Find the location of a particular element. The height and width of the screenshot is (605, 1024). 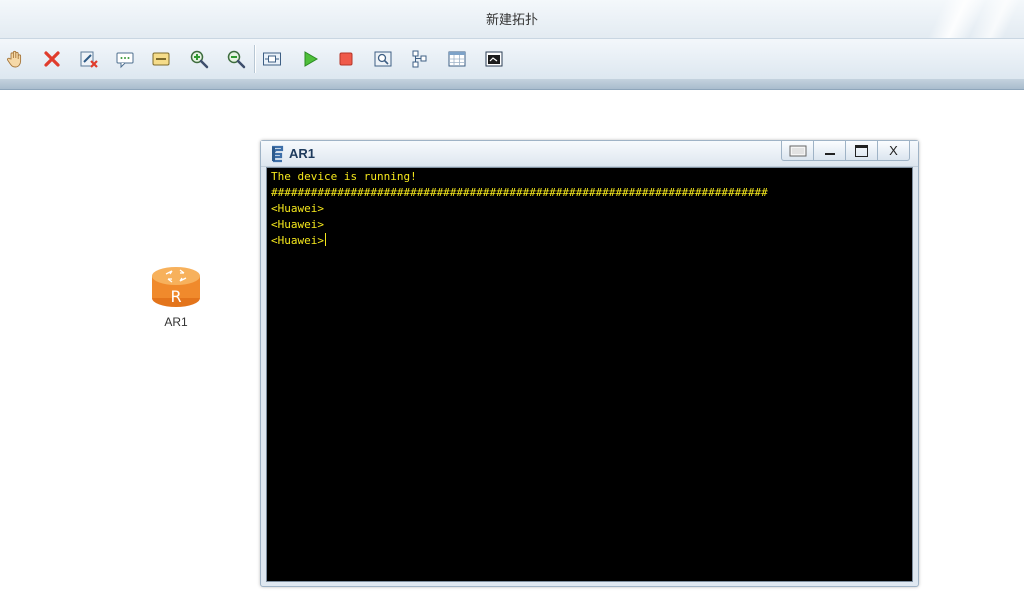

router-icon: R is located at coordinates (176, 287).